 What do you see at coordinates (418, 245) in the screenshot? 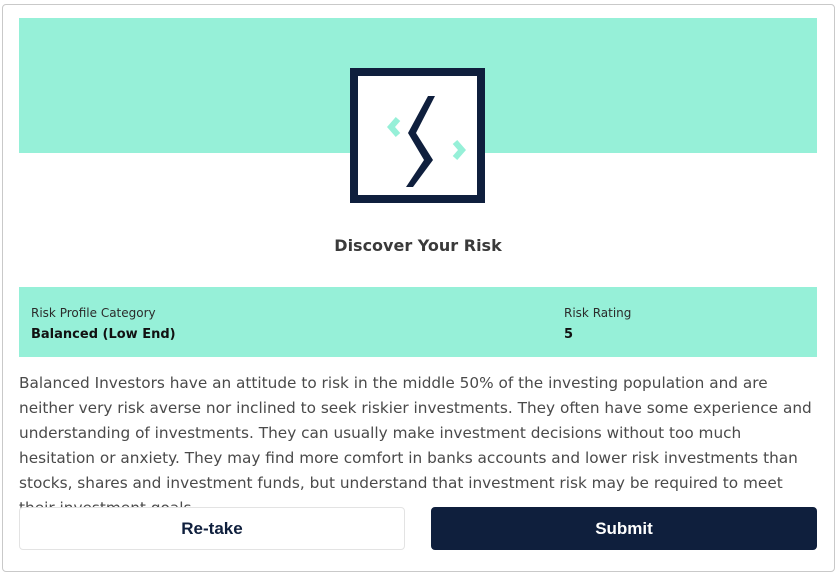
I see `page-title: Discover Your Risk` at bounding box center [418, 245].